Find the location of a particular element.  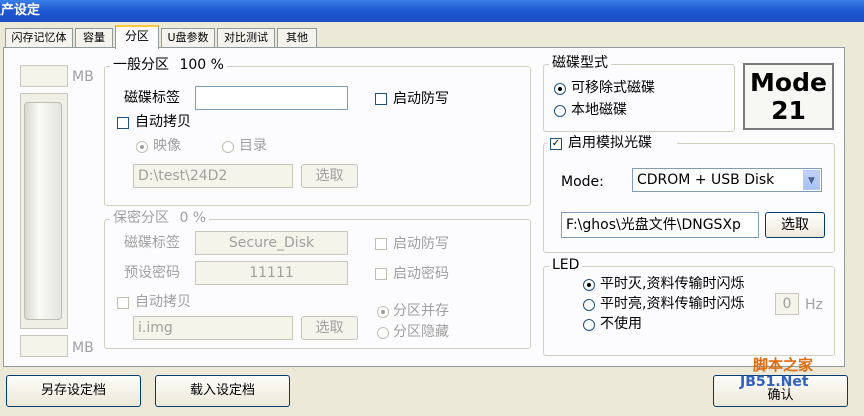

coexist-radio-label: 分区并存 is located at coordinates (421, 311).